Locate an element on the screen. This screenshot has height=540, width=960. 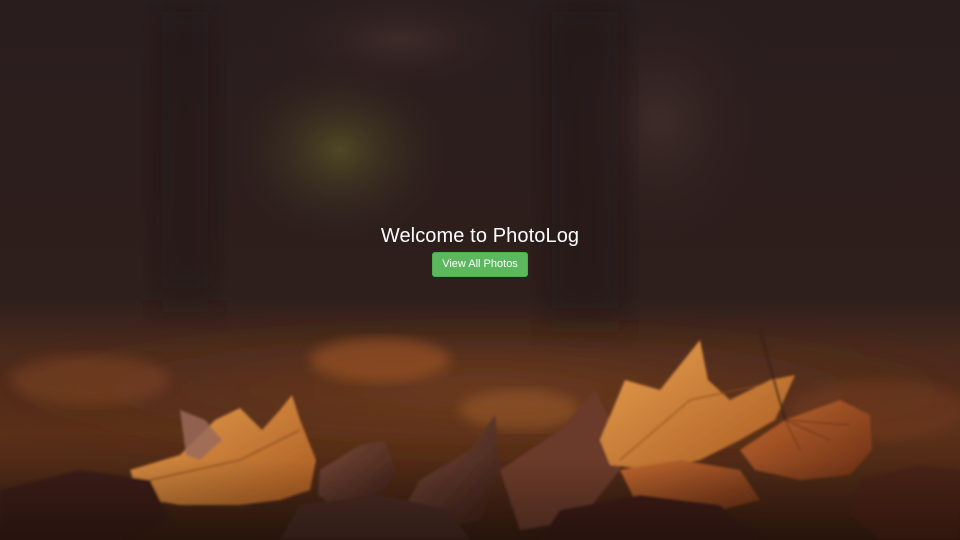
hero-content: Welcome to PhotoLog View All Photos is located at coordinates (480, 250).